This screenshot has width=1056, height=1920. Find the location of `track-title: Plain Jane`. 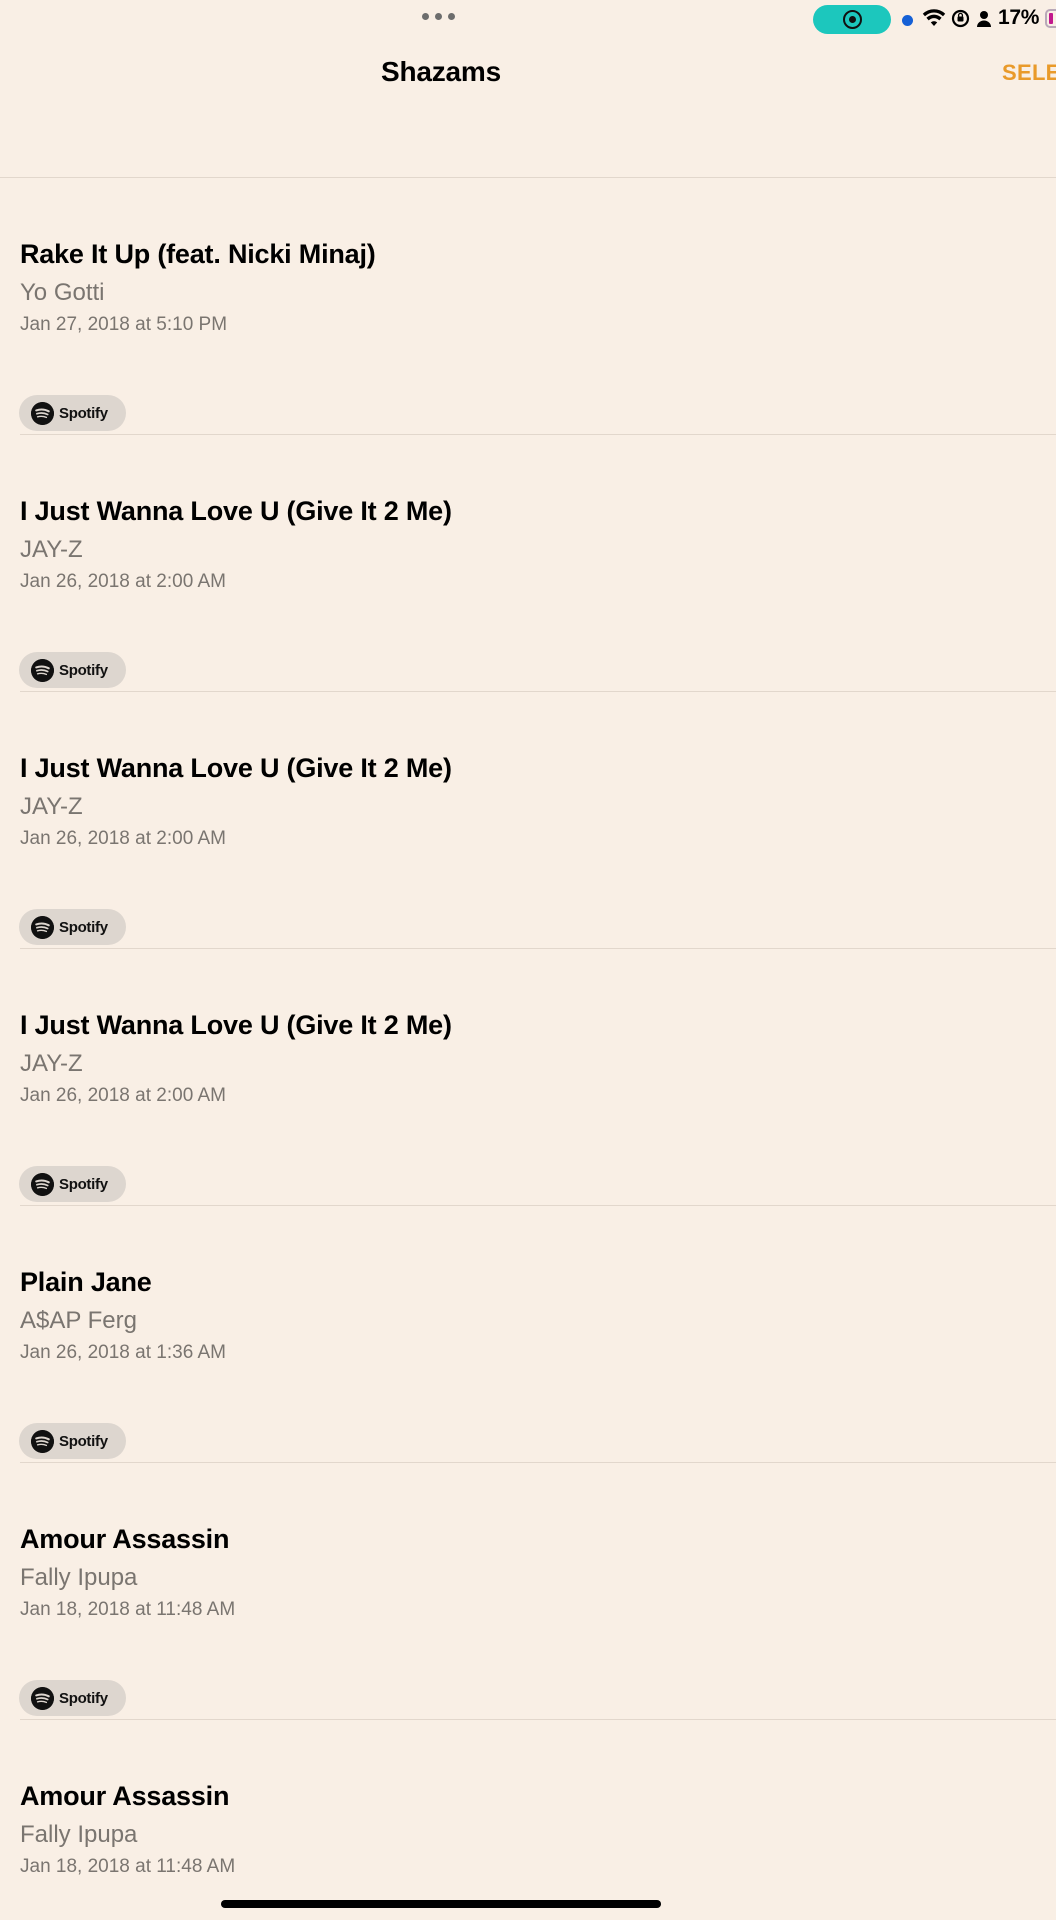

track-title: Plain Jane is located at coordinates (86, 1282).